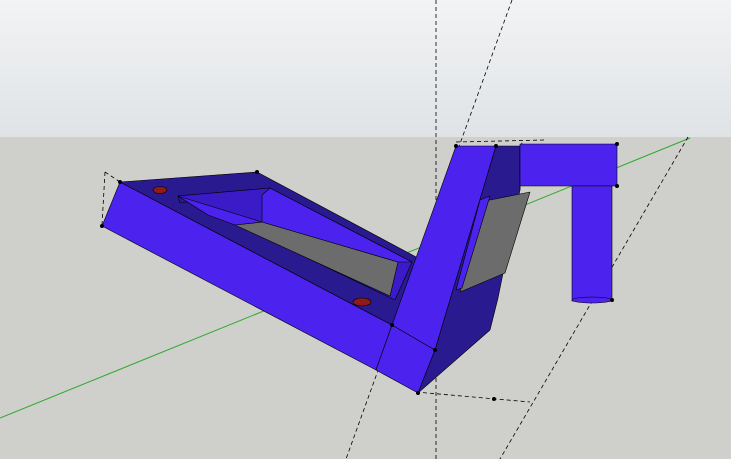  I want to click on mounting-hole-right, so click(362, 302).